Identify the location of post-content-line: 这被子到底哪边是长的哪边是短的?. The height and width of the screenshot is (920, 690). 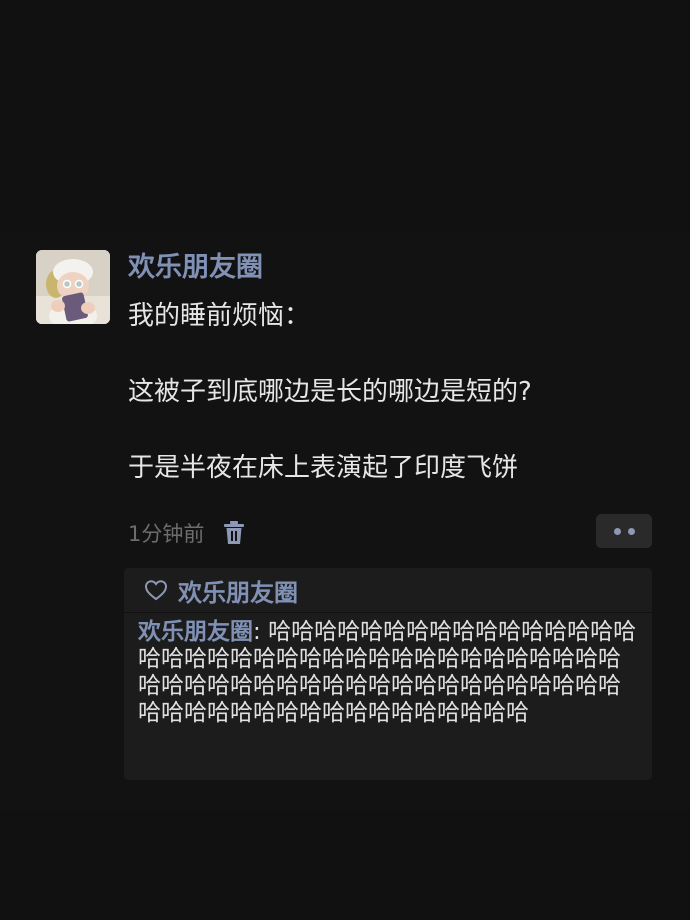
(330, 392).